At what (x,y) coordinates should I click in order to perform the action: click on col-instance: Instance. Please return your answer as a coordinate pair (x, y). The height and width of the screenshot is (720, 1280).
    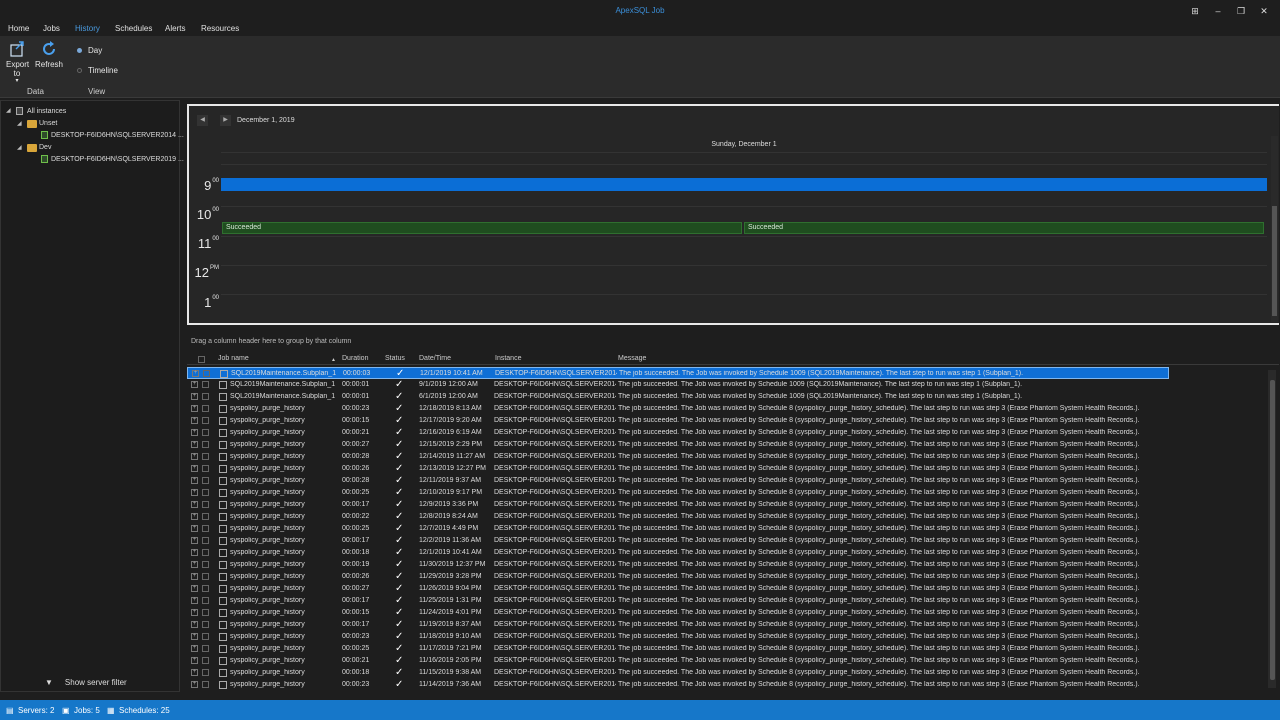
    Looking at the image, I should click on (508, 358).